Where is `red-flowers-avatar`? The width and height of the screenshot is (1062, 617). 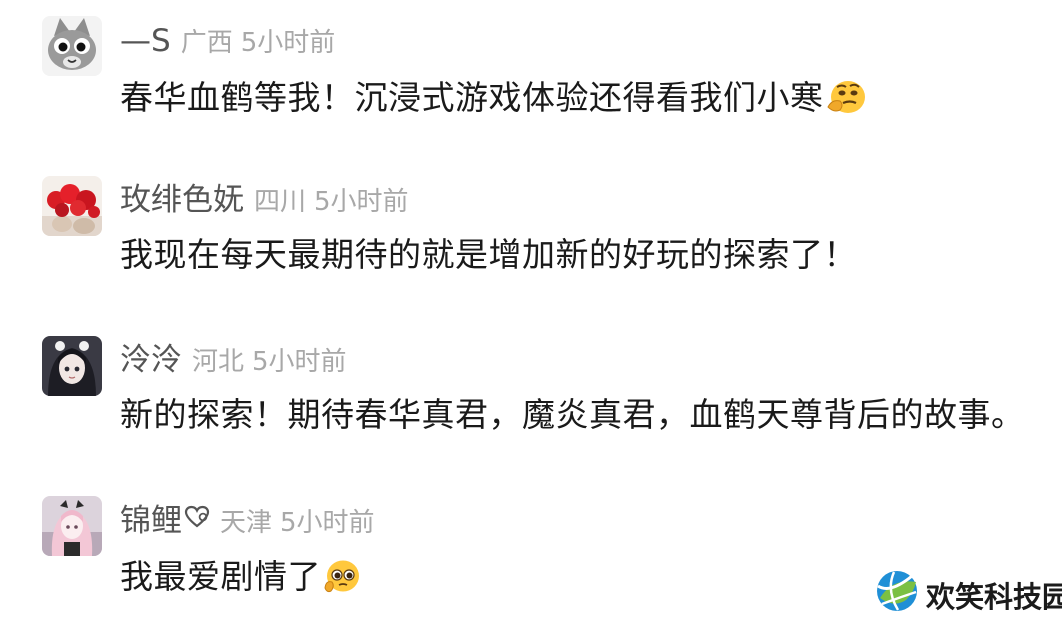
red-flowers-avatar is located at coordinates (72, 206).